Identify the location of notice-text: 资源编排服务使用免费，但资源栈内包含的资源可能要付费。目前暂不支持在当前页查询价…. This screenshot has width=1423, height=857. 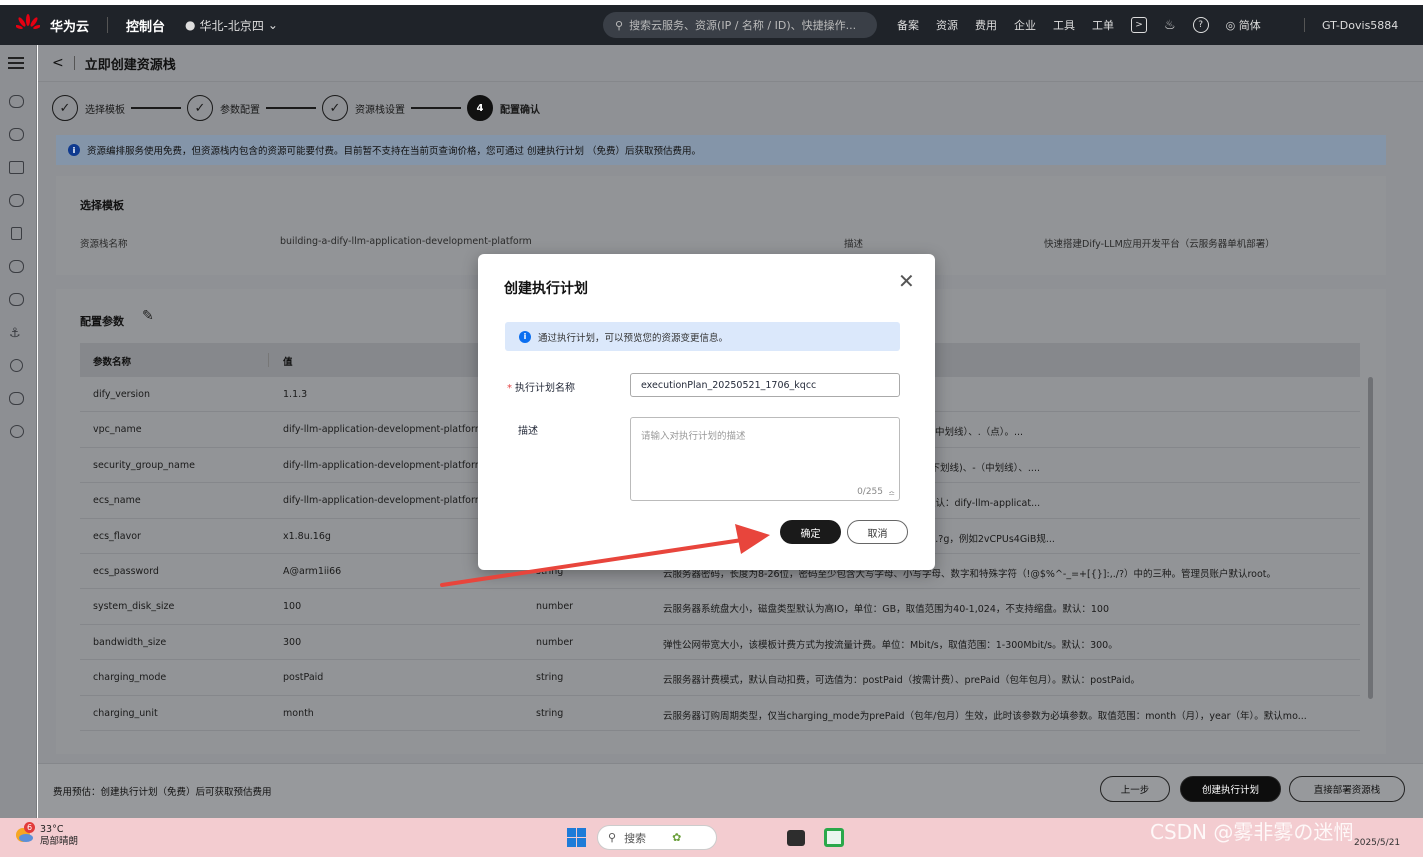
(394, 151).